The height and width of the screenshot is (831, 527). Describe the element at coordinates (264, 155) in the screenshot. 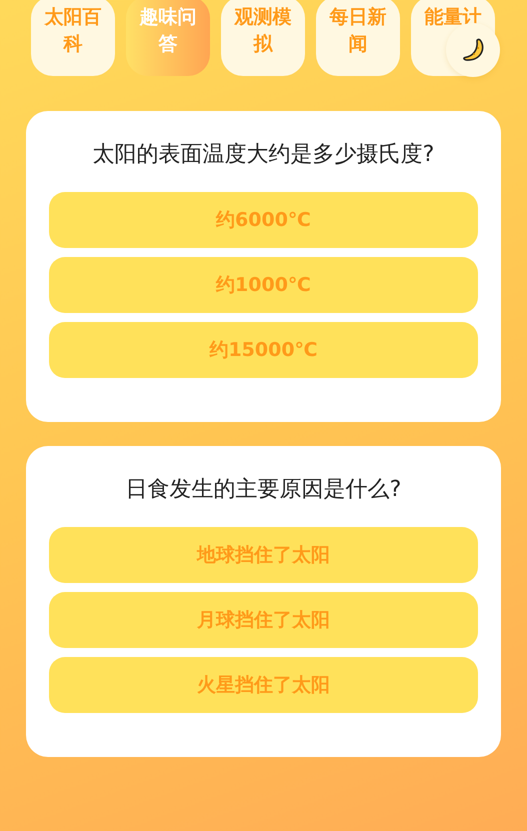

I see `question-text: 太阳的表面温度大约是多少摄氏度?` at that location.